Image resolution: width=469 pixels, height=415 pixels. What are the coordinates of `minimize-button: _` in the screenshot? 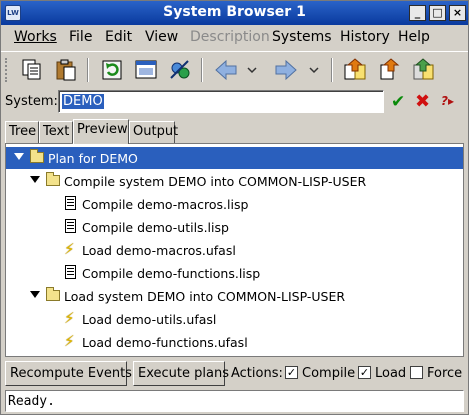 It's located at (417, 13).